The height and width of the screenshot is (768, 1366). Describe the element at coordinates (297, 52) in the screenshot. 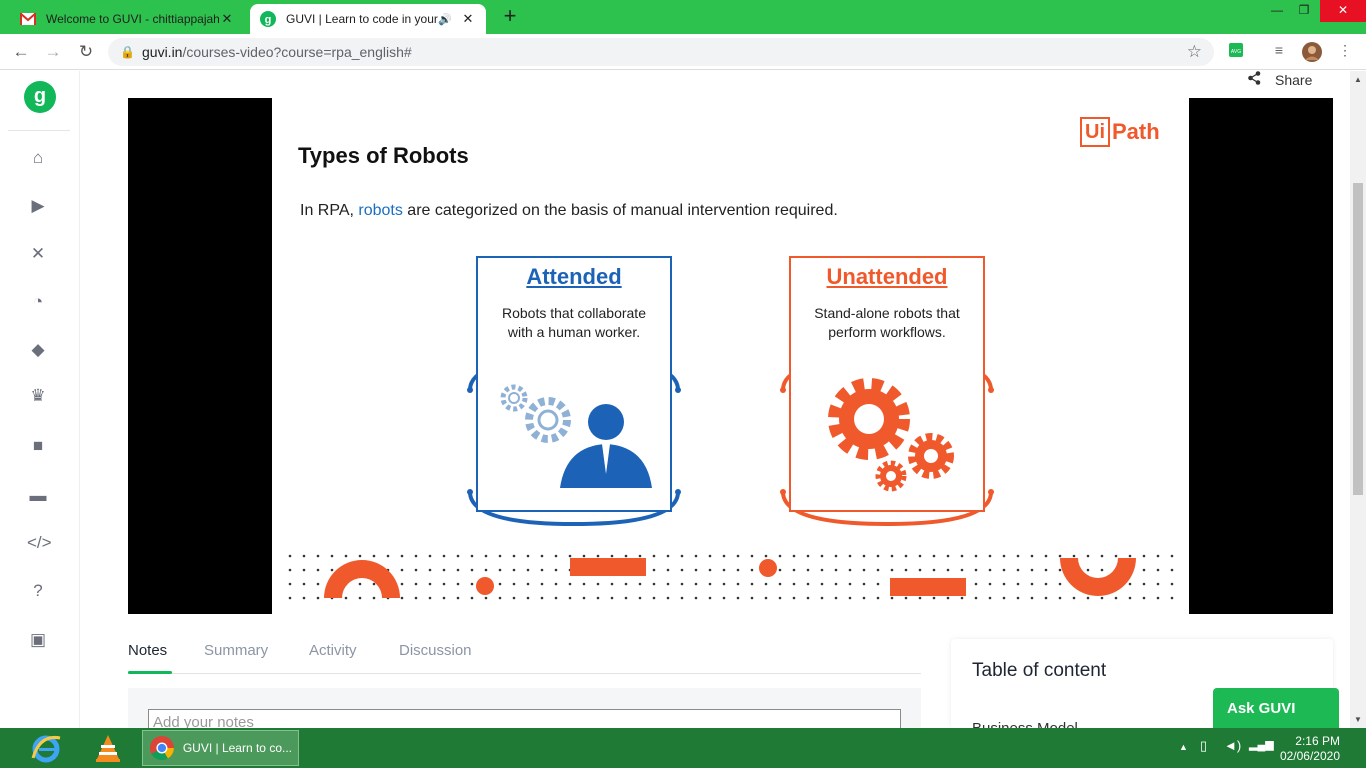

I see `url-path: /courses-video?course=rpa_english#` at that location.